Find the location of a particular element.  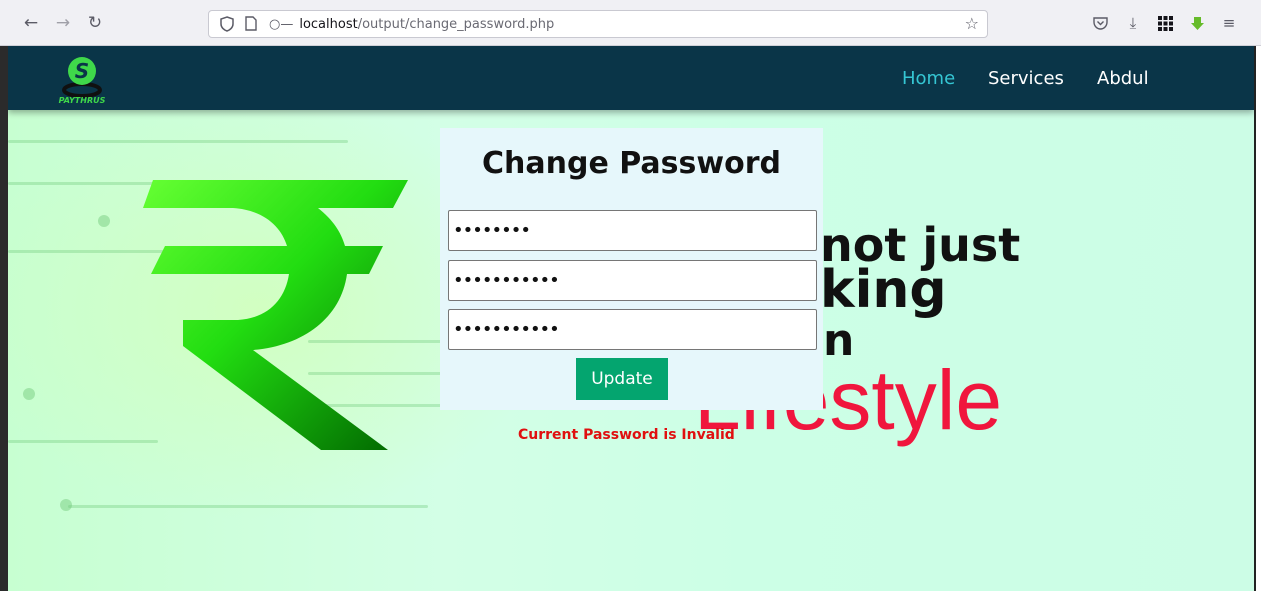

menu-icon: ≡ is located at coordinates (1229, 23).